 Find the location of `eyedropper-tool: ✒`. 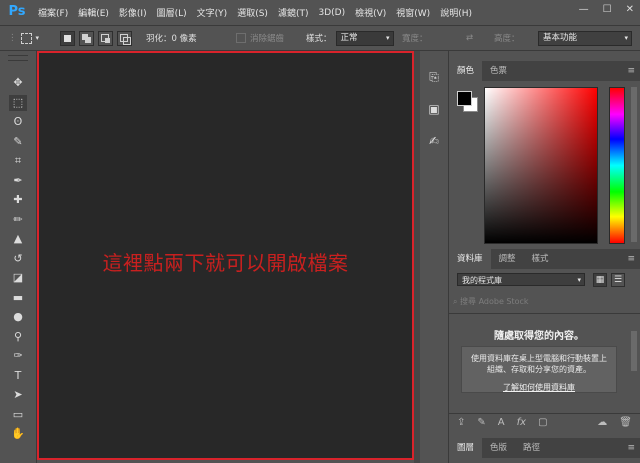

eyedropper-tool: ✒ is located at coordinates (18, 181).